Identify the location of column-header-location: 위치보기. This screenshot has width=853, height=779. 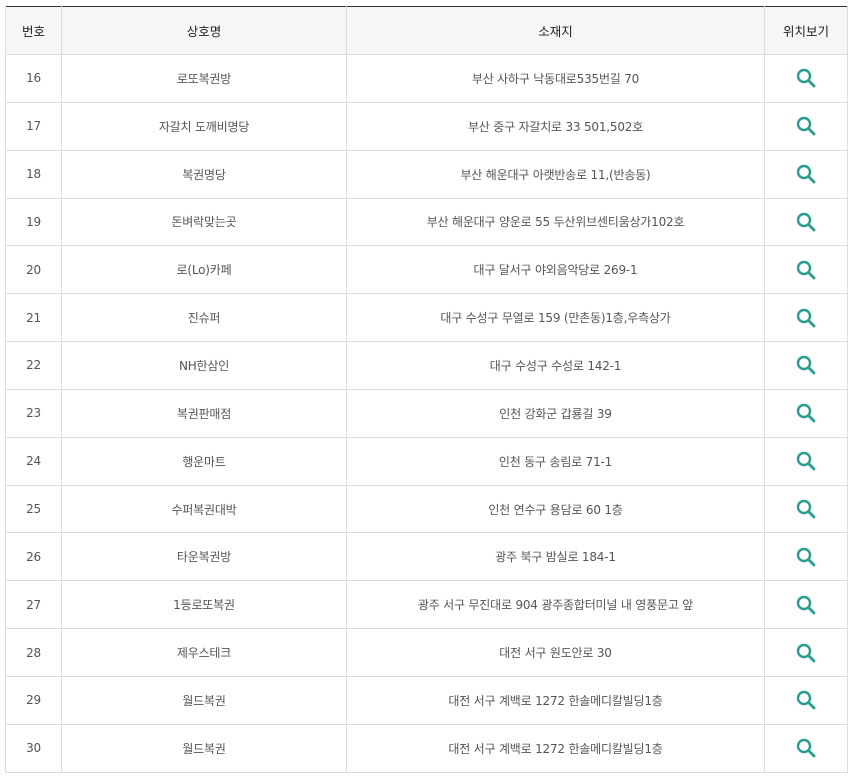
(806, 30).